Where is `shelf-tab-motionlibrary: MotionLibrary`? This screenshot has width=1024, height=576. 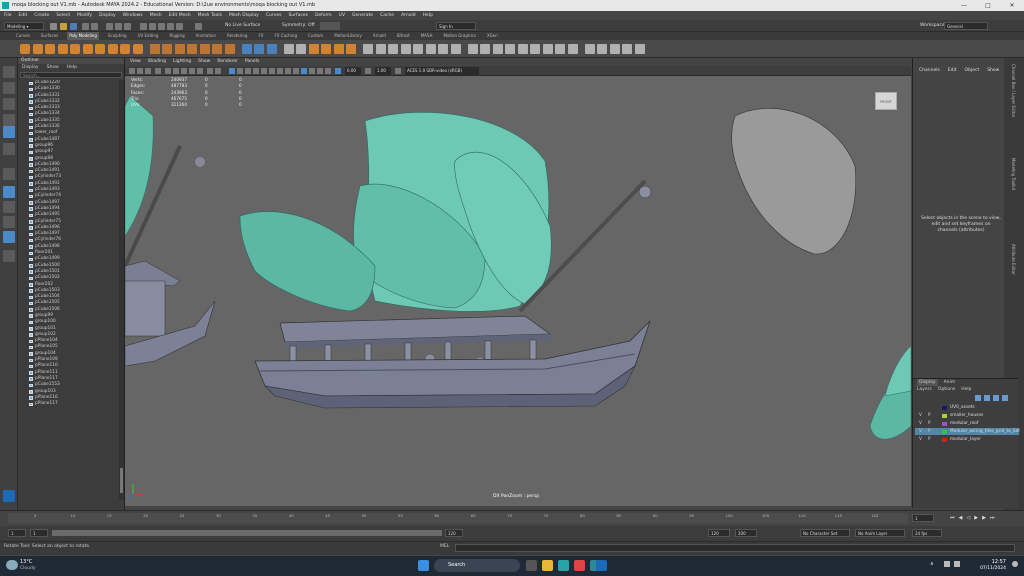
shelf-tab-motionlibrary: MotionLibrary is located at coordinates (348, 36).